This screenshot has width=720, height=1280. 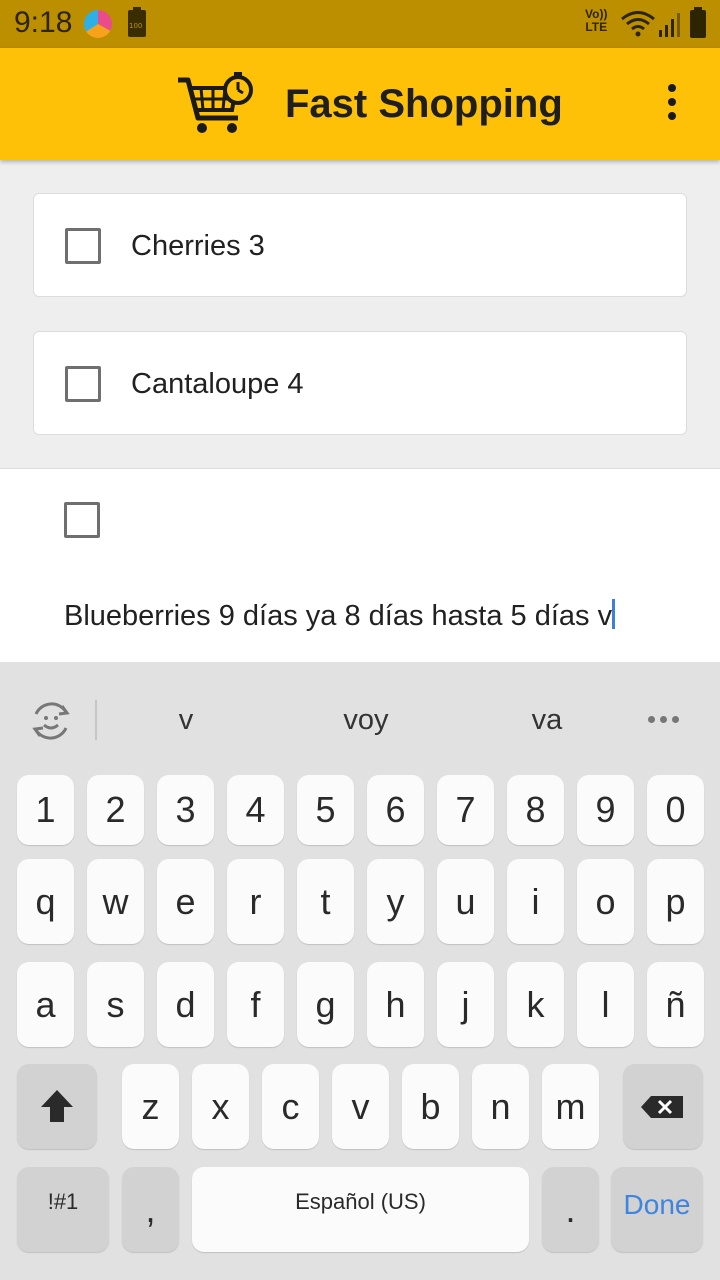 I want to click on key-0: 0, so click(x=675, y=810).